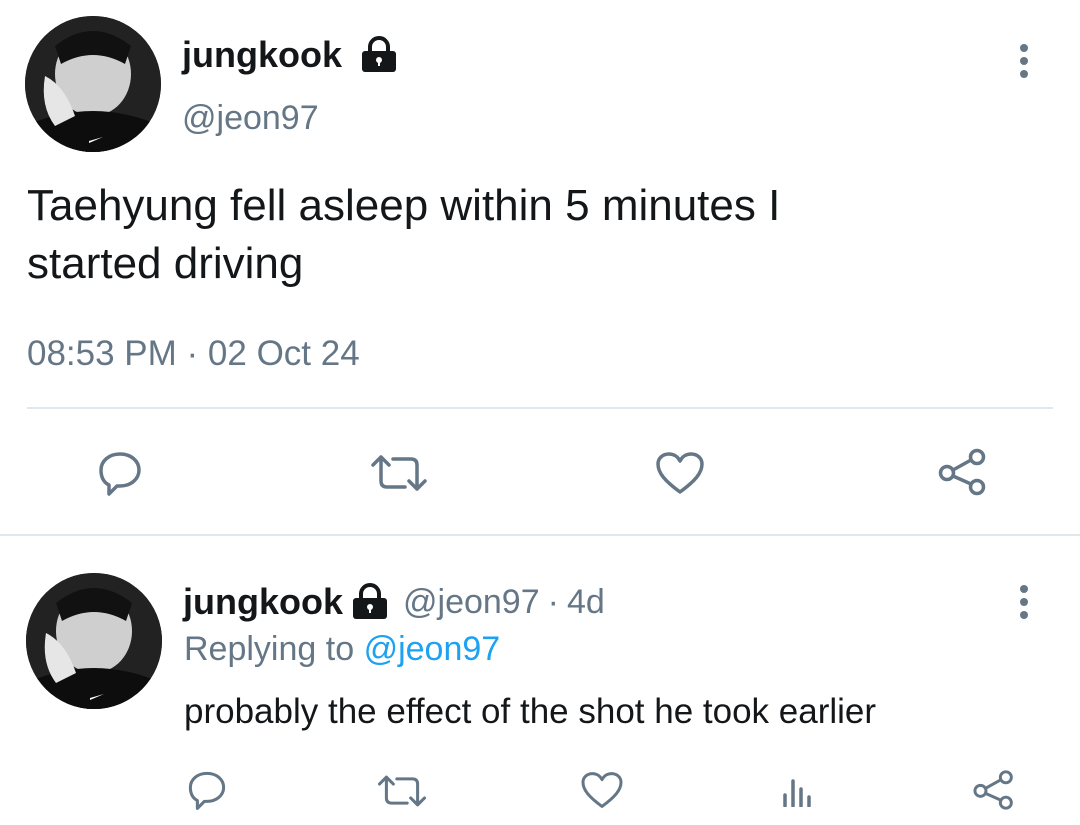 The width and height of the screenshot is (1080, 825). Describe the element at coordinates (193, 353) in the screenshot. I see `tweet-timestamp: 08:53 PM · 02 Oct 24` at that location.